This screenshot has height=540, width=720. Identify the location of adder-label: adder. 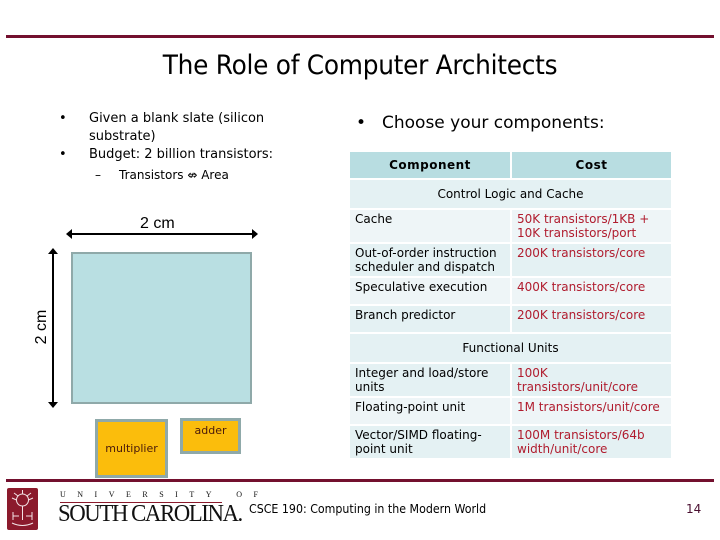
(210, 430).